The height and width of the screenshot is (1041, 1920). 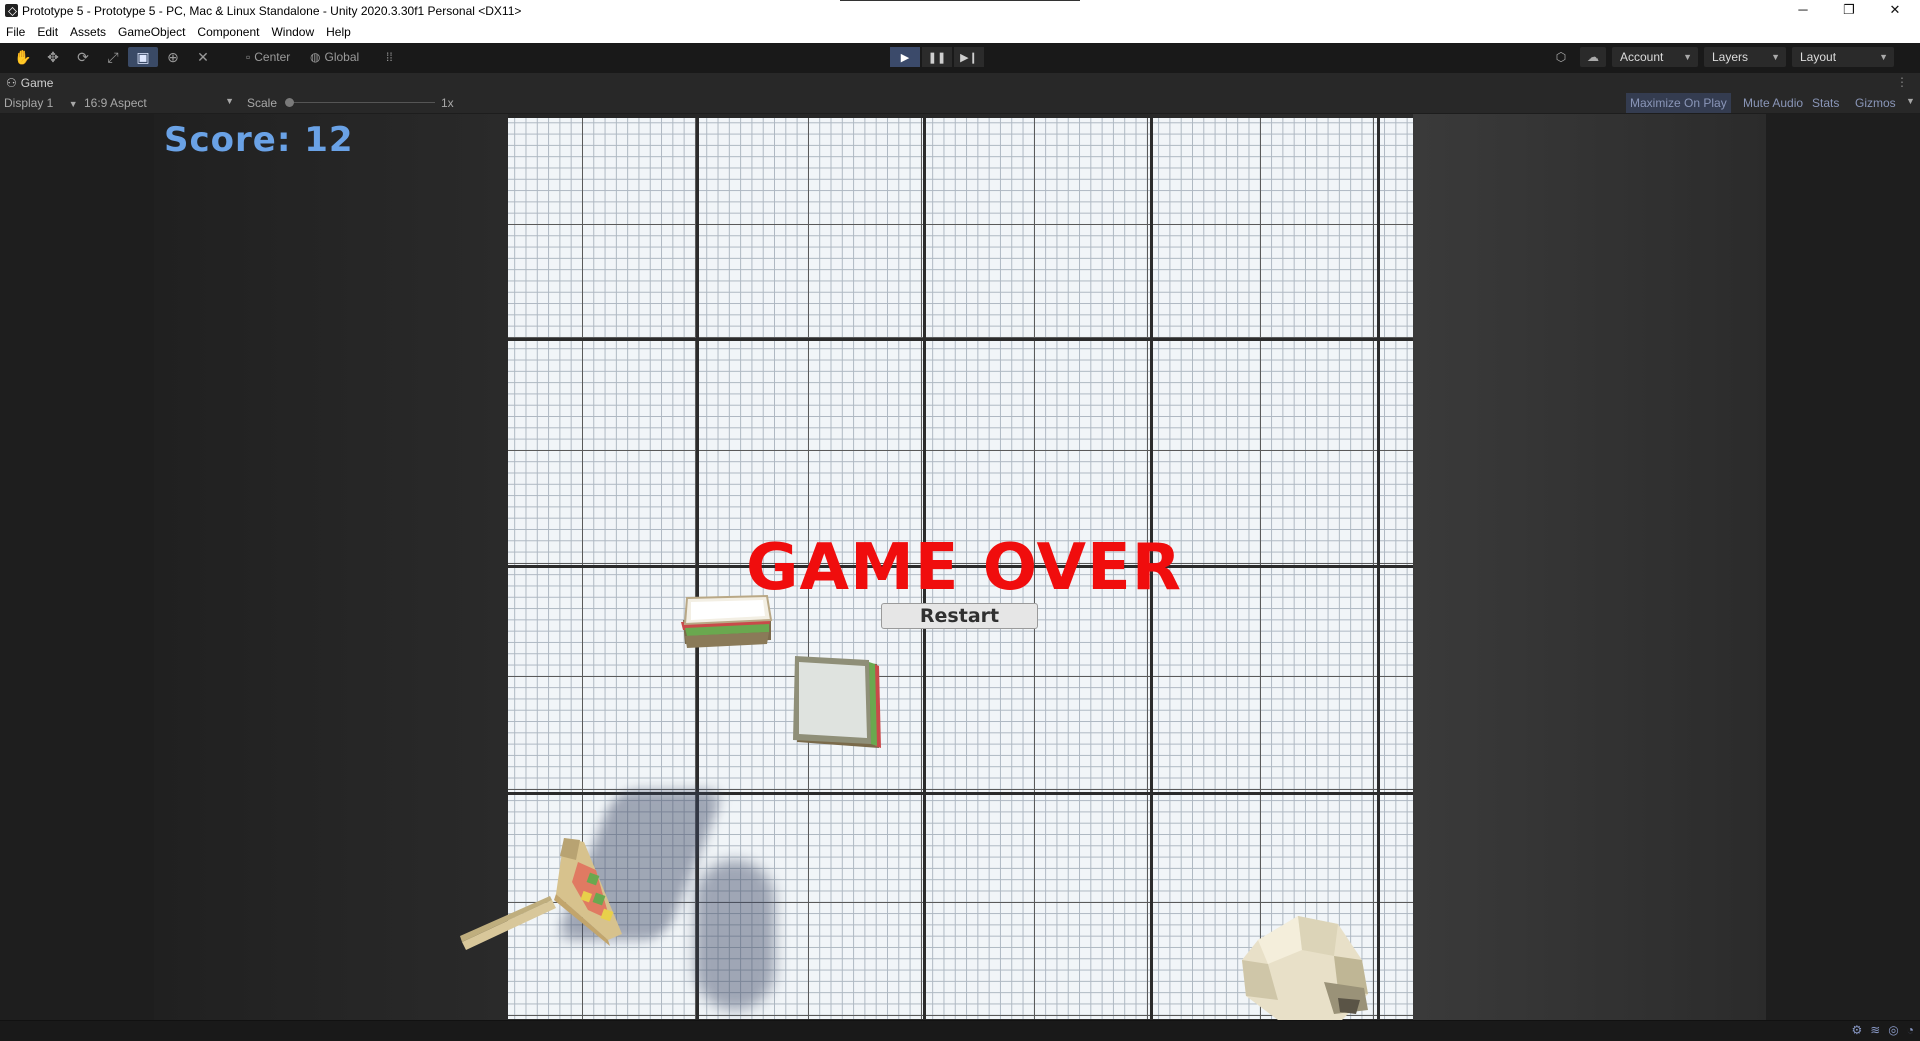 What do you see at coordinates (1875, 1030) in the screenshot?
I see `layers-status-icon: ≋` at bounding box center [1875, 1030].